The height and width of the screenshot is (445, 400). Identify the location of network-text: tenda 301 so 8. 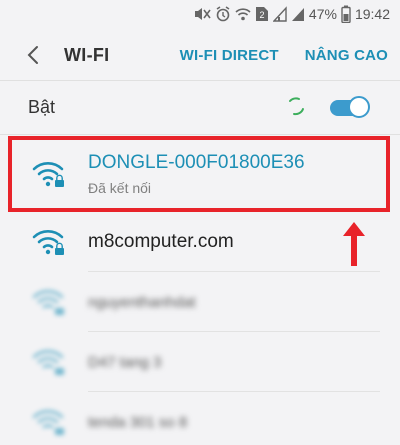
(137, 422).